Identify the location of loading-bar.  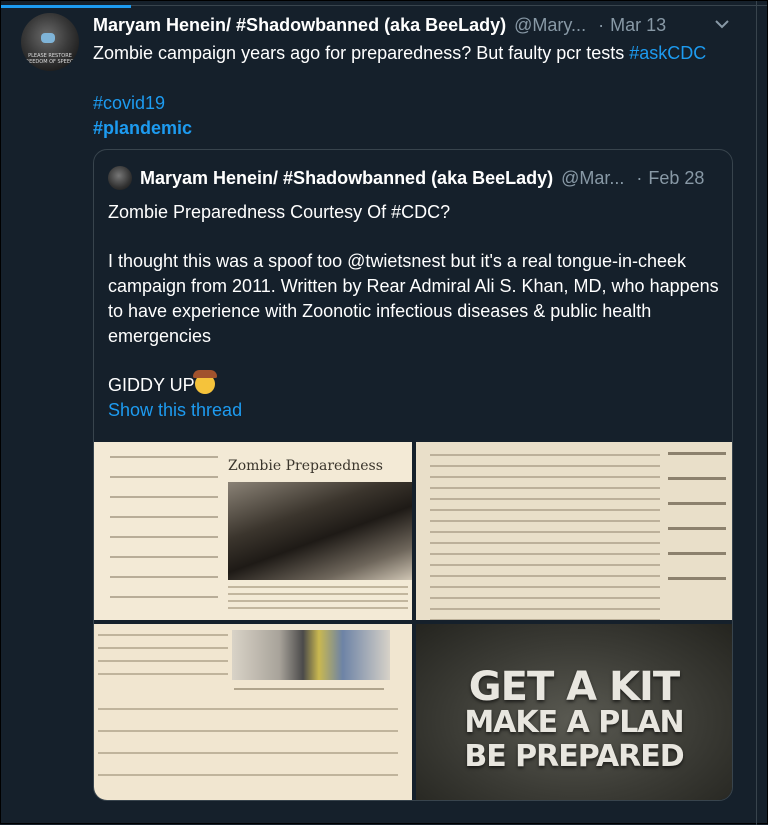
(66, 6).